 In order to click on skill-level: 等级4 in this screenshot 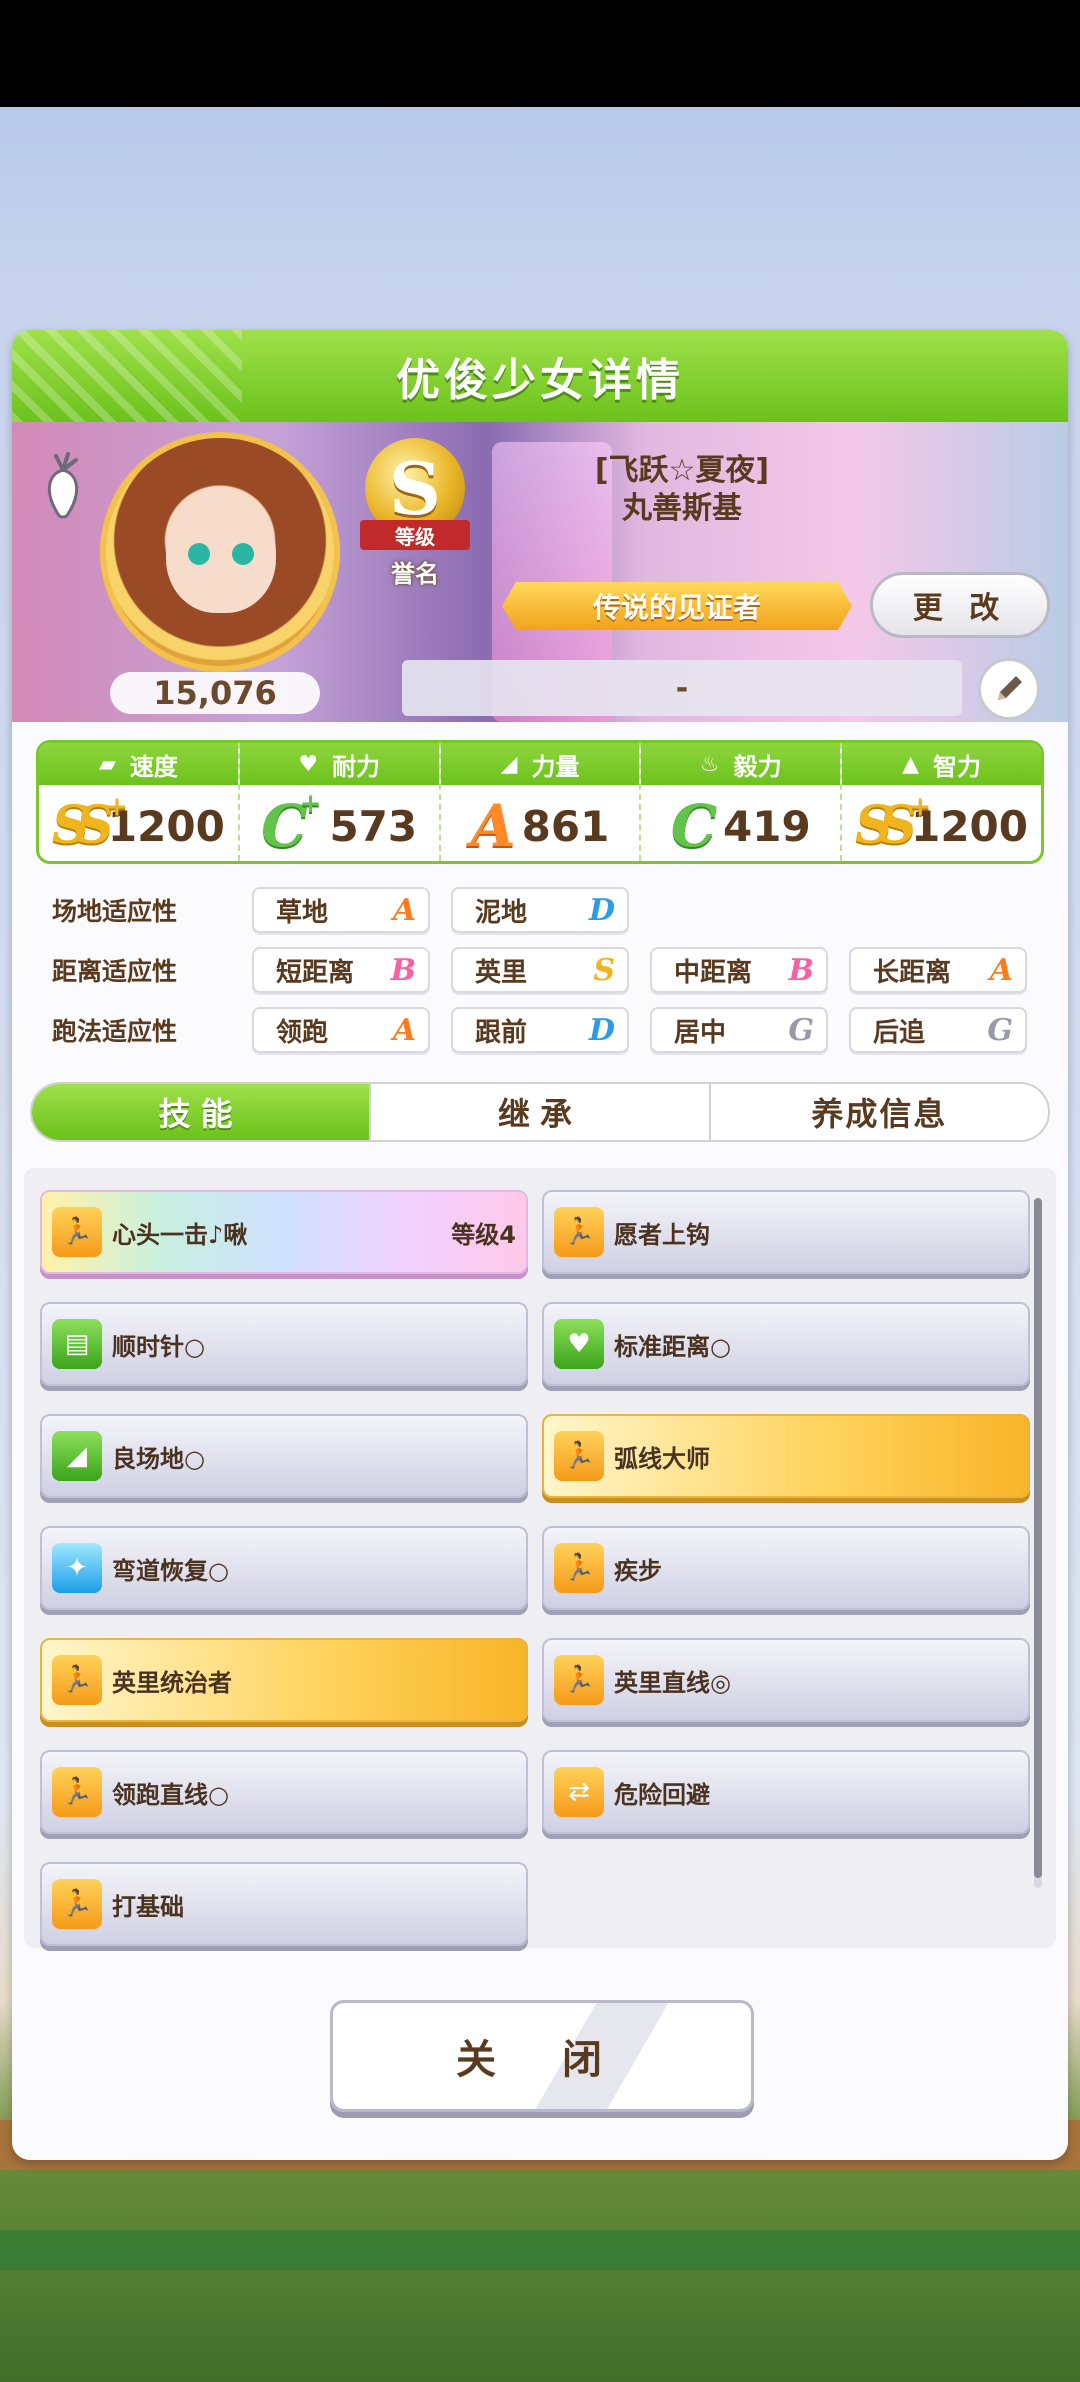, I will do `click(483, 1234)`.